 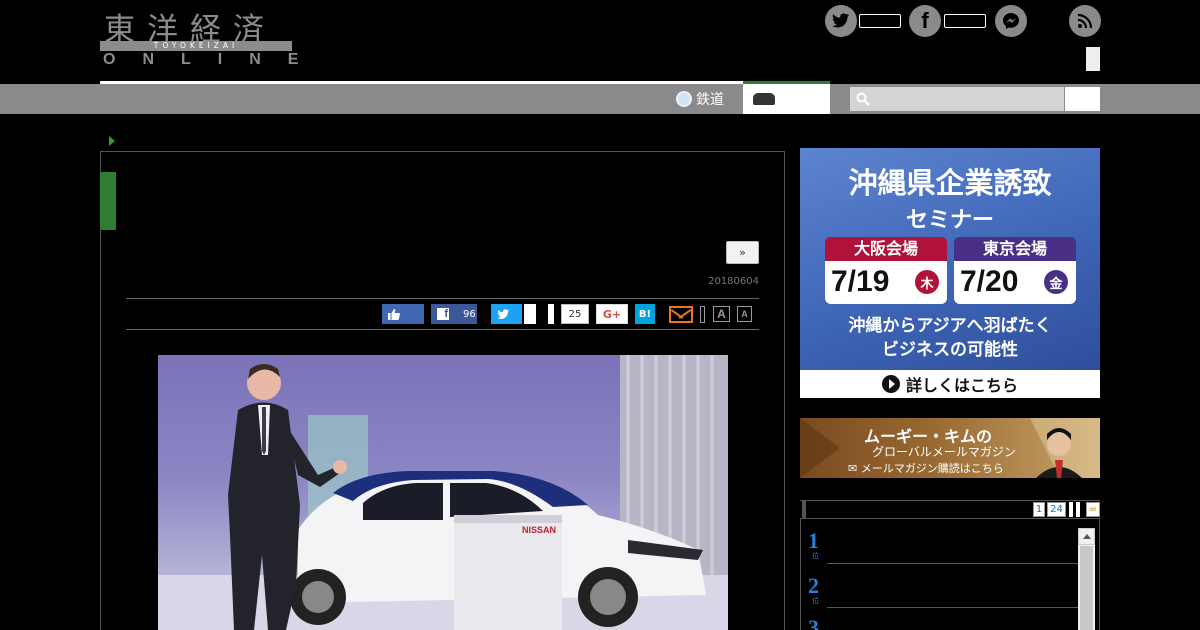 What do you see at coordinates (944, 452) in the screenshot?
I see `newsletter-subtitle: グローバルメールマガジン` at bounding box center [944, 452].